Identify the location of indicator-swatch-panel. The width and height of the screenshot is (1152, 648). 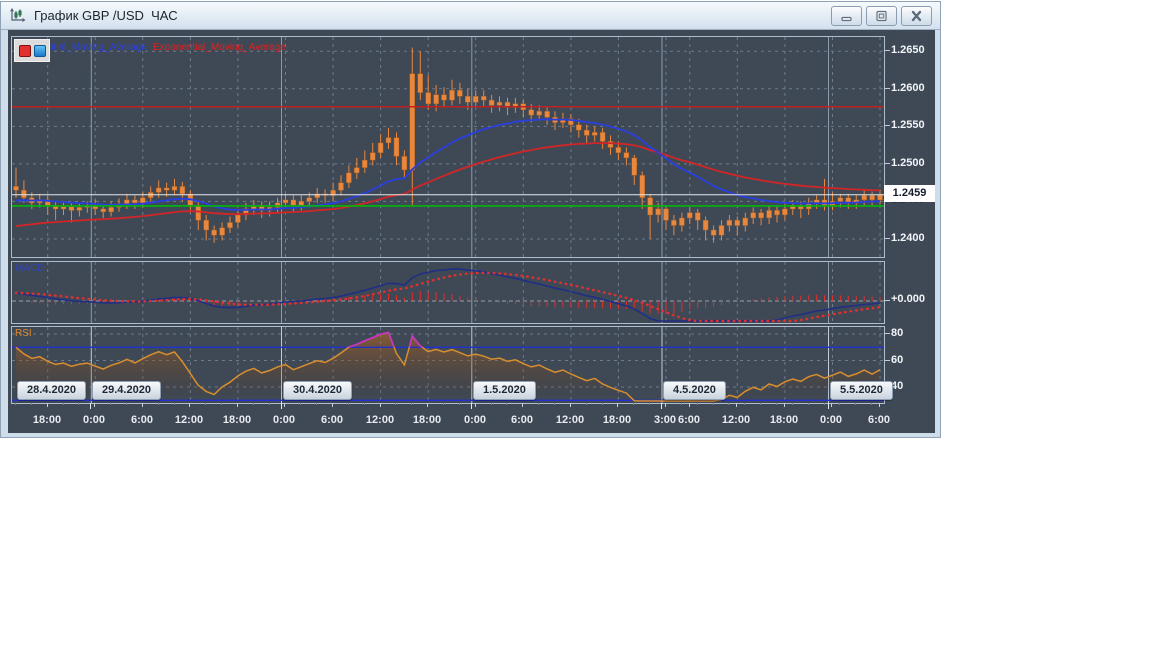
(32, 50).